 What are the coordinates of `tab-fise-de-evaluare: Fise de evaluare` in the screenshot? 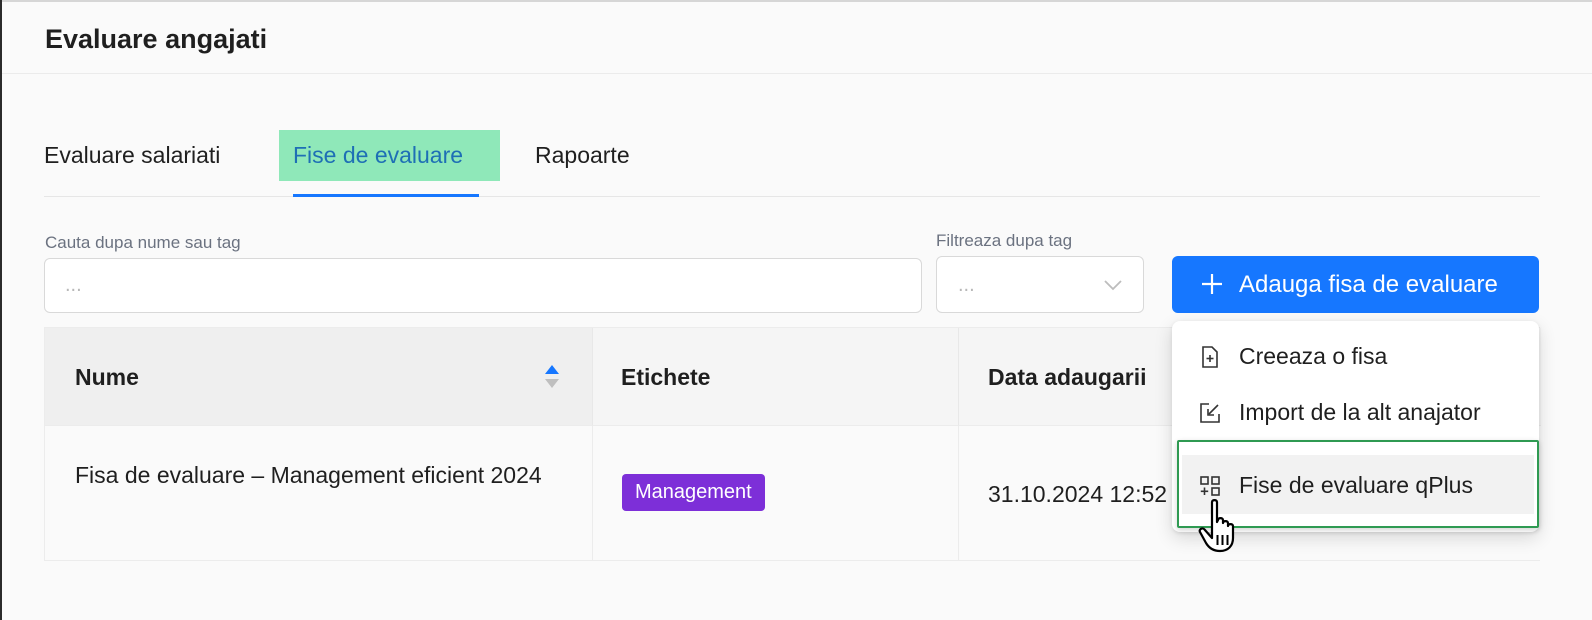 It's located at (389, 155).